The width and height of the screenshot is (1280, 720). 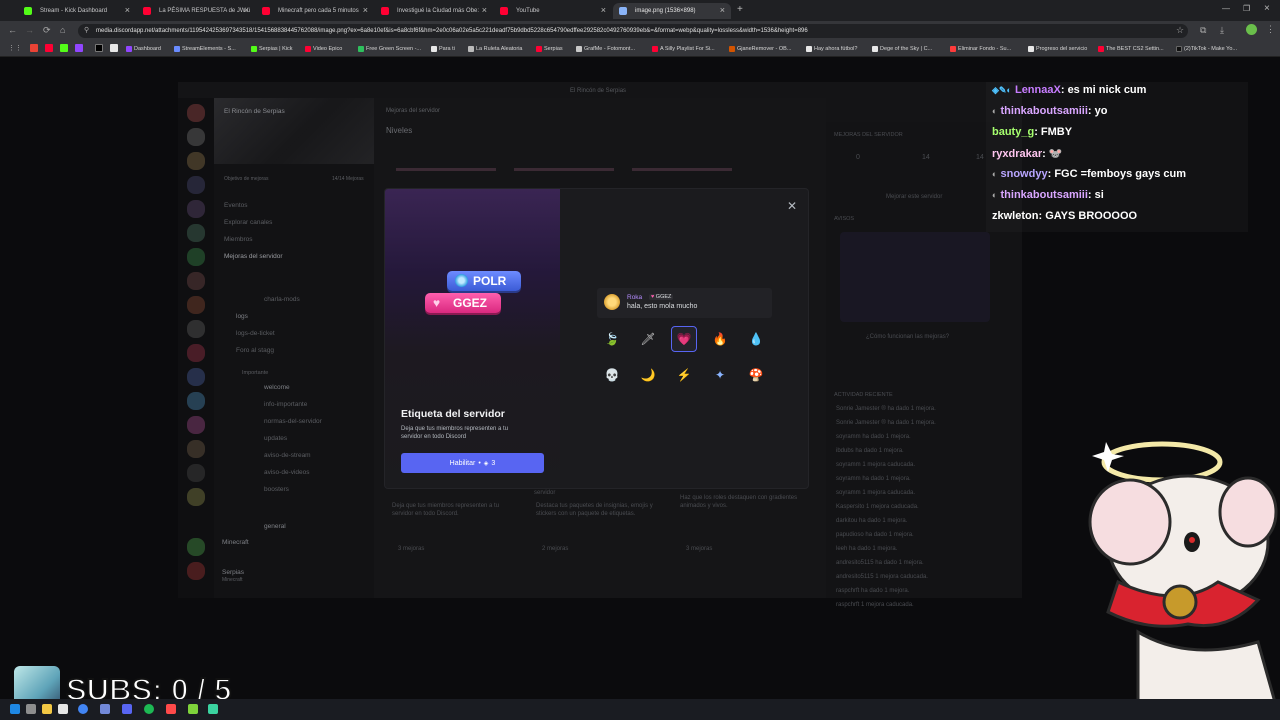 What do you see at coordinates (1222, 30) in the screenshot?
I see `download-icon: ⤓` at bounding box center [1222, 30].